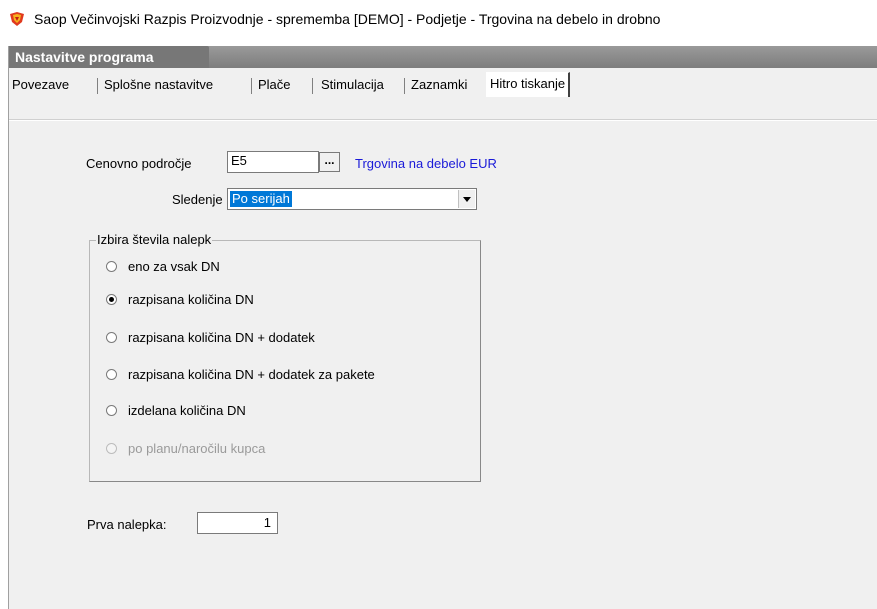  Describe the element at coordinates (154, 239) in the screenshot. I see `label-count-group-title: Izbira števila nalepk` at that location.